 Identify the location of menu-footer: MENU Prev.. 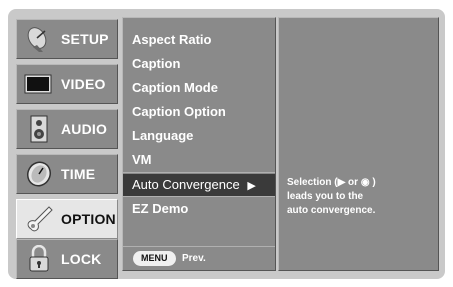
(199, 258).